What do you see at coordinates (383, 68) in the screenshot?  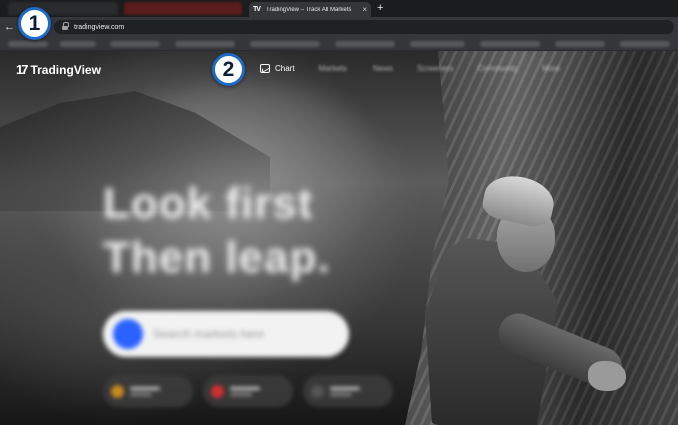 I see `nav-news-link: News` at bounding box center [383, 68].